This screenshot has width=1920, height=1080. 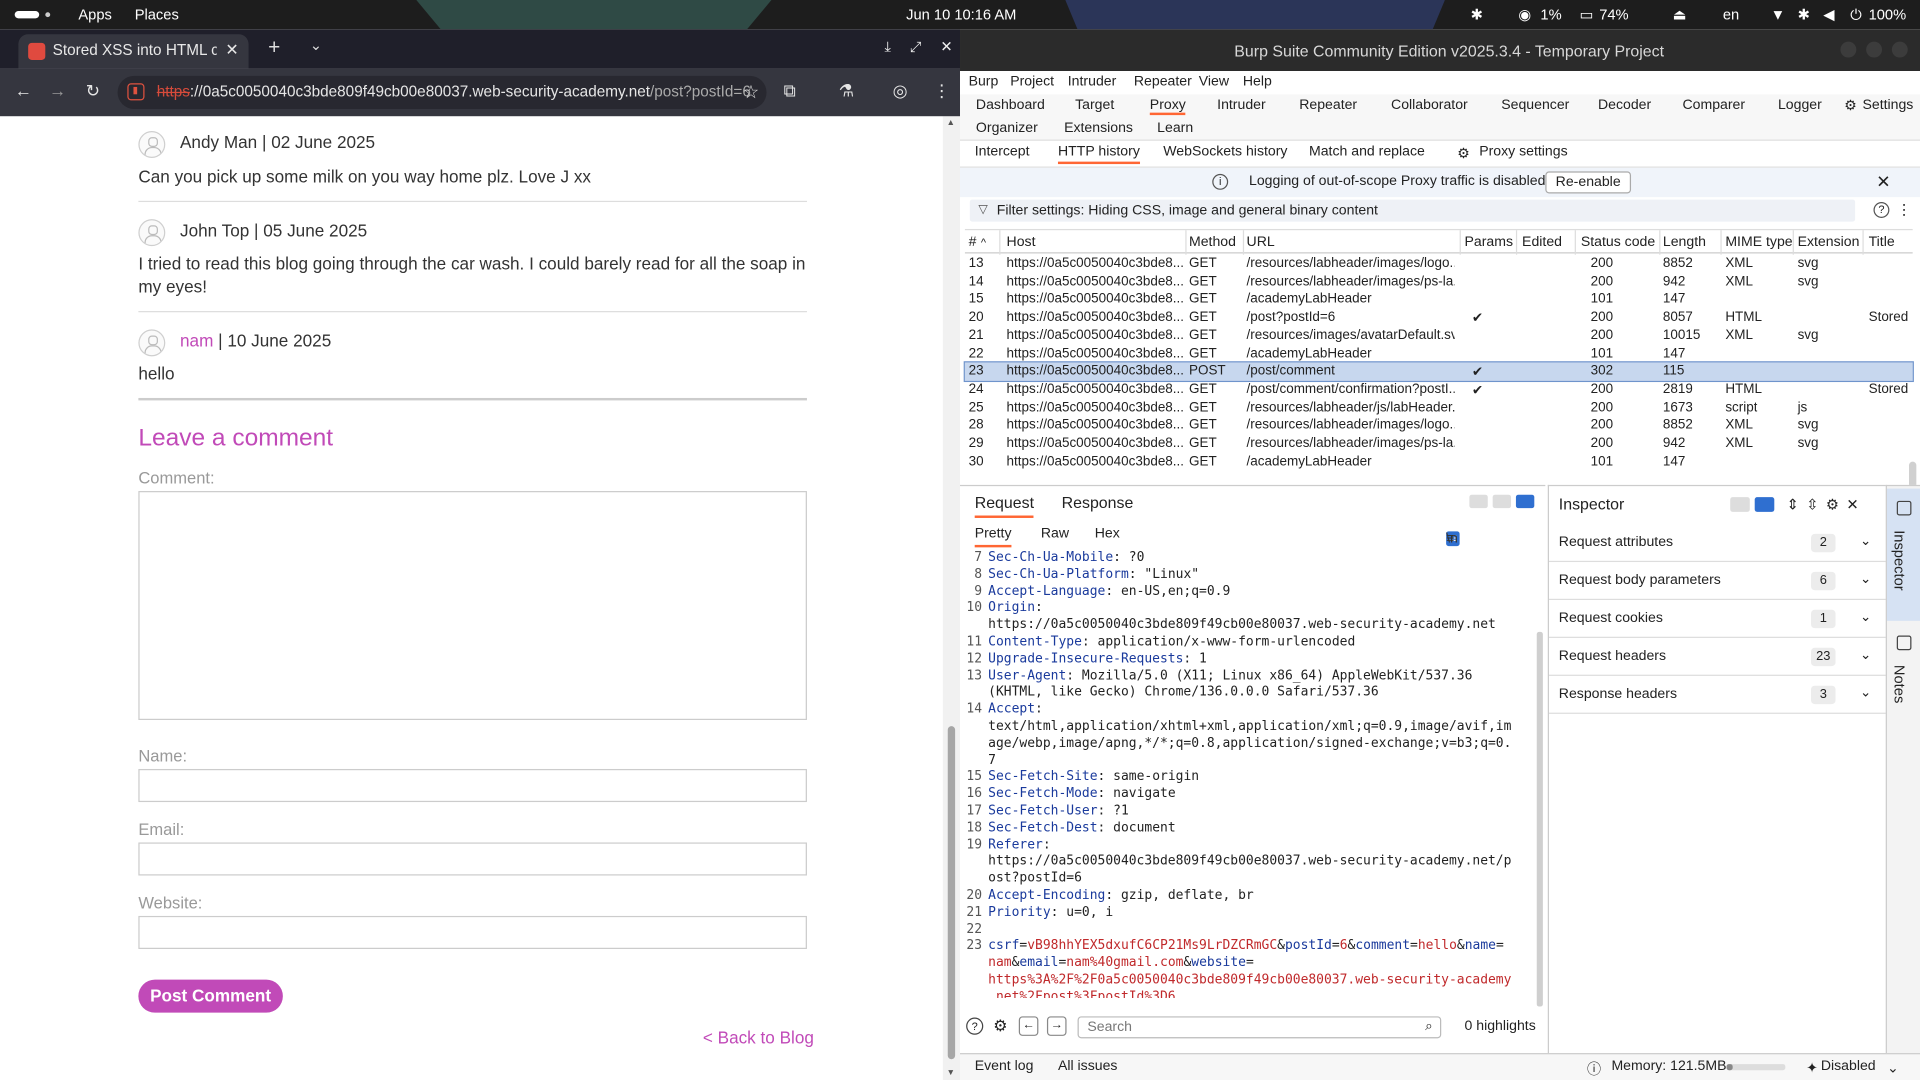 I want to click on tab-collaborator: Collaborator, so click(x=1429, y=105).